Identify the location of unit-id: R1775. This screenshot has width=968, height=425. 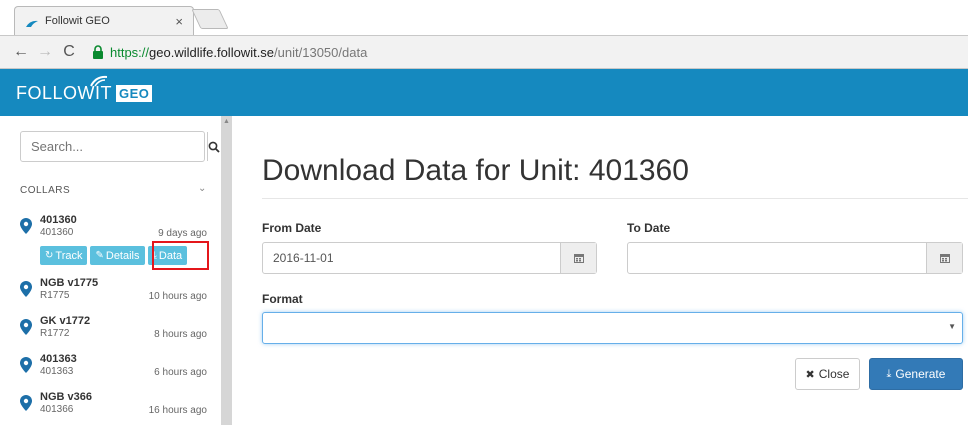
(55, 295).